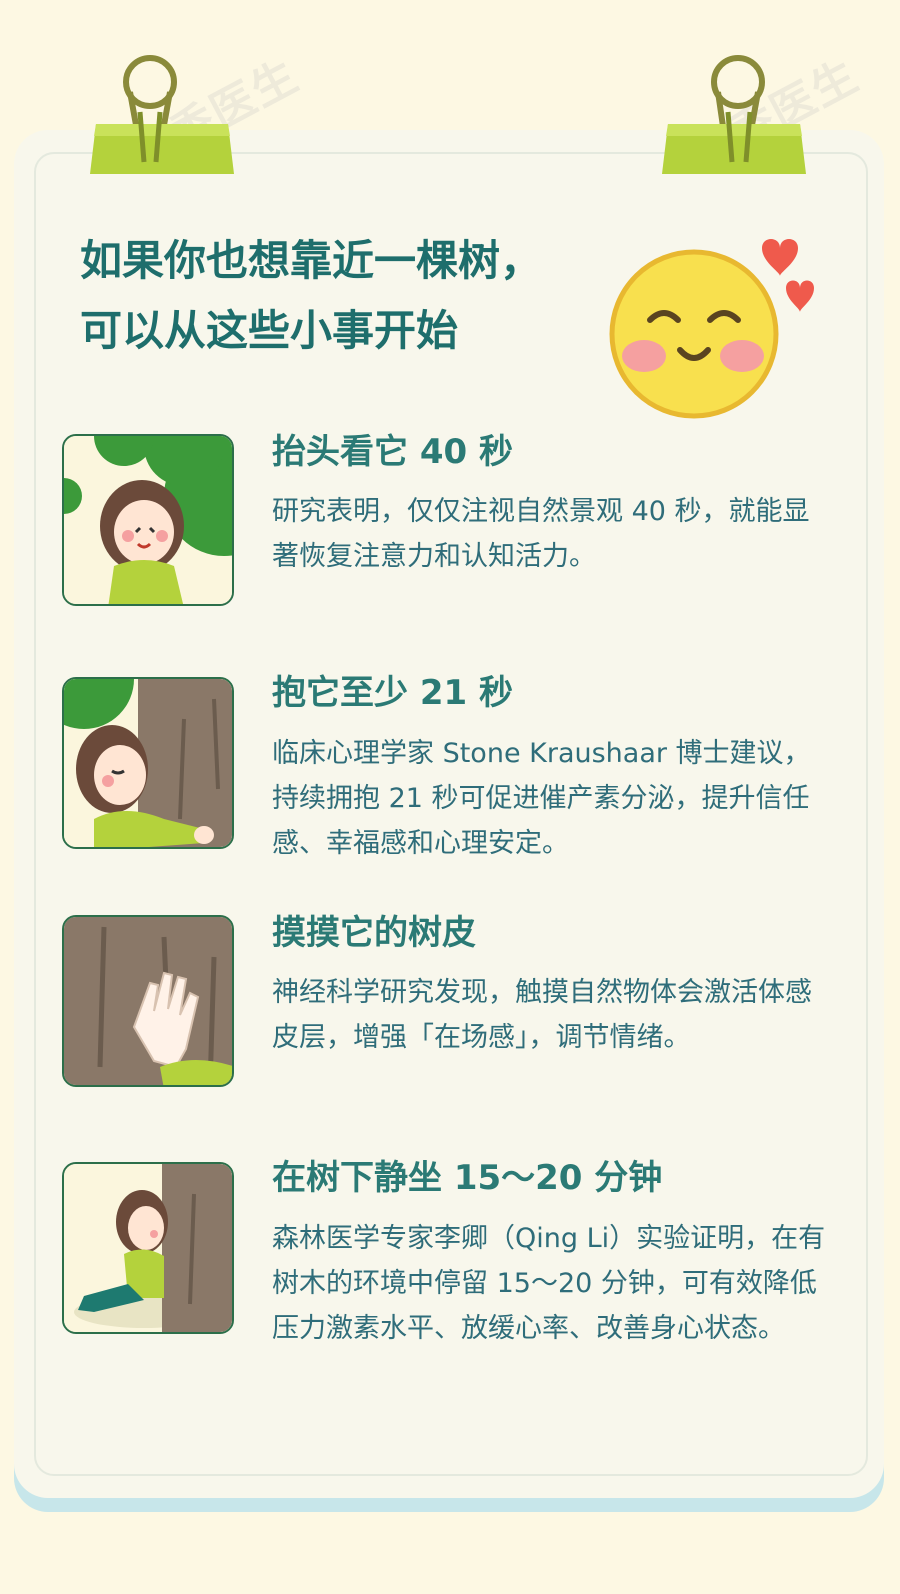 This screenshot has height=1594, width=900. Describe the element at coordinates (148, 1248) in the screenshot. I see `illustration-sit-under-tree` at that location.